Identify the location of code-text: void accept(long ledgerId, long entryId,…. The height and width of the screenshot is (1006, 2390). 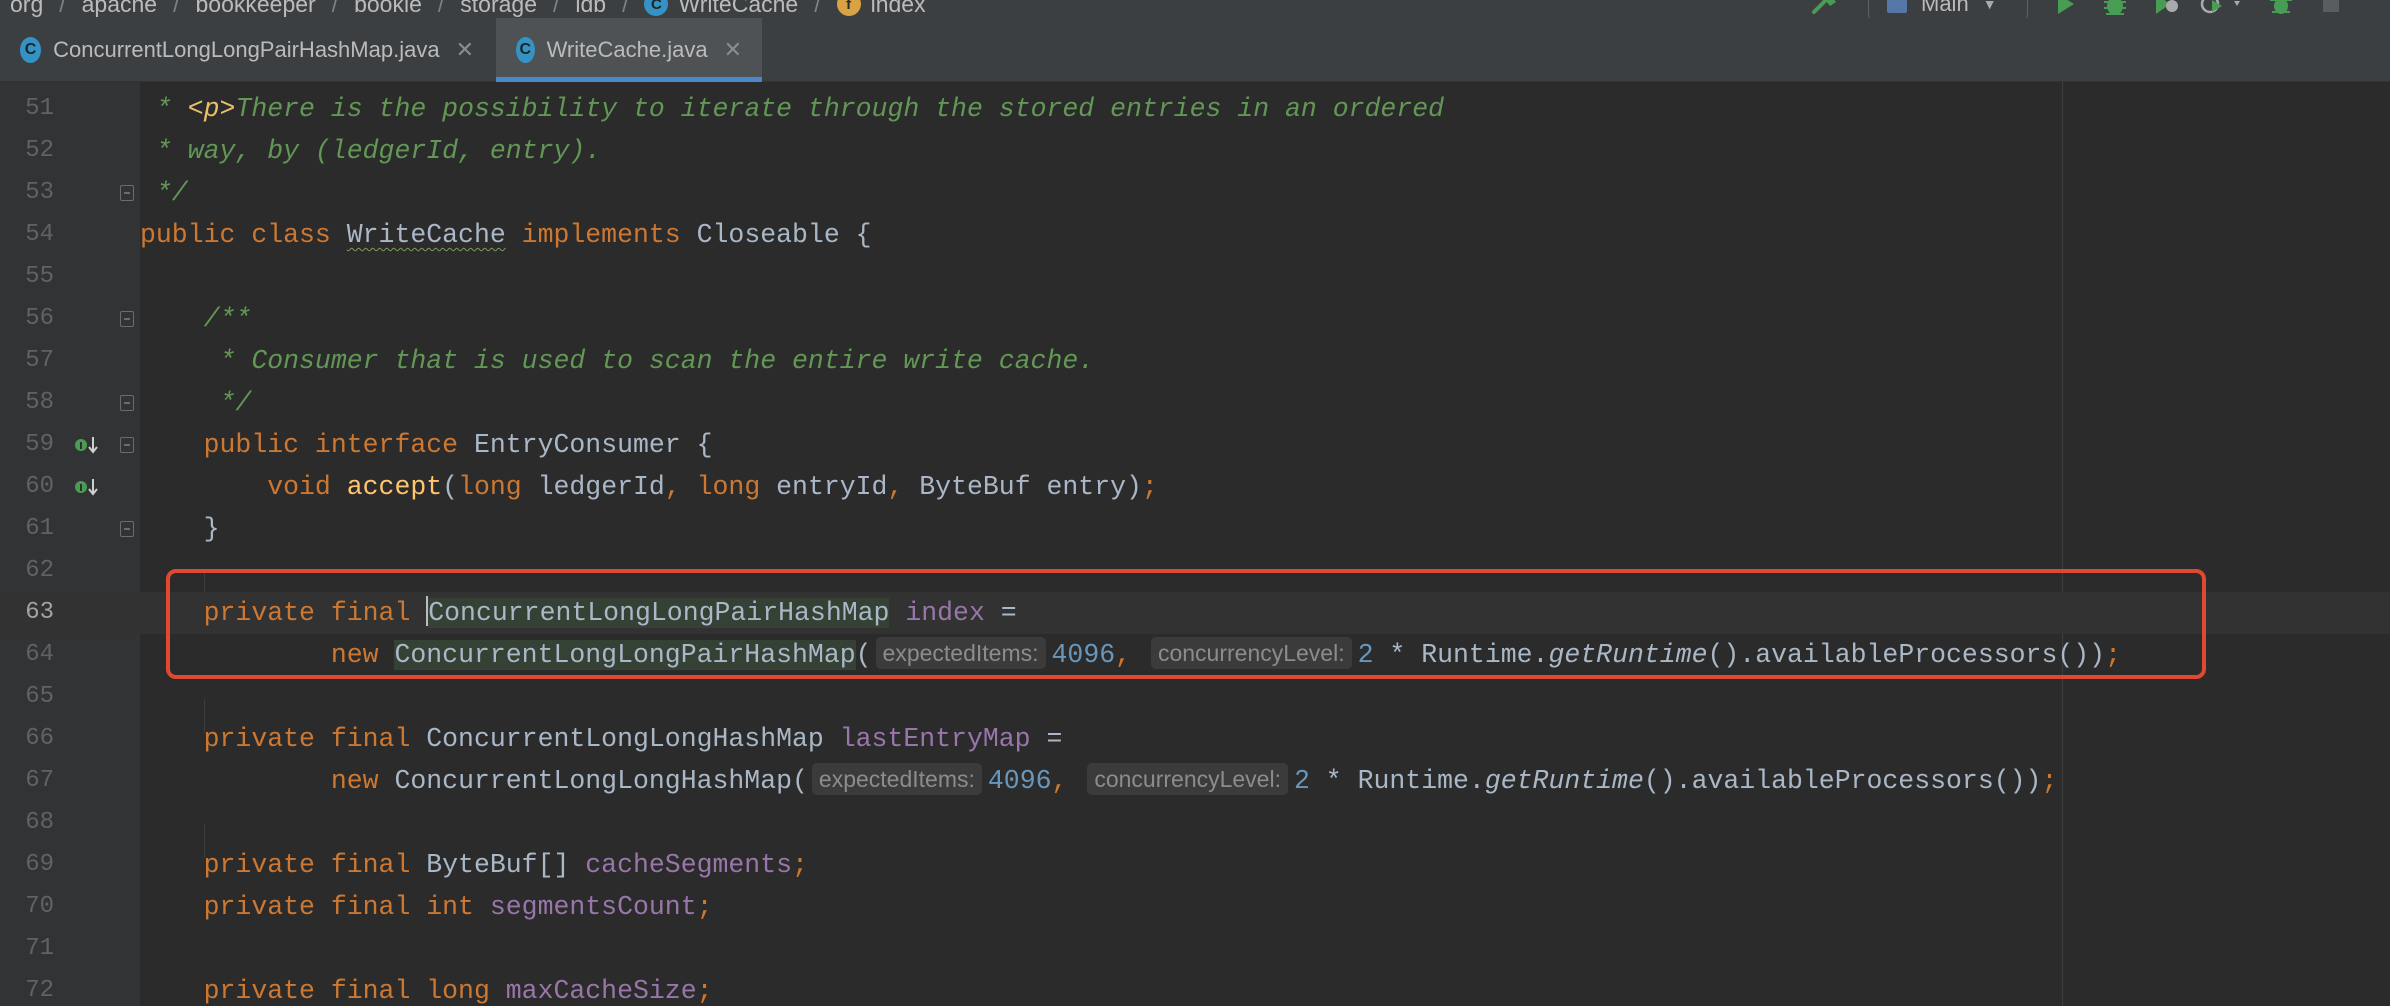
(649, 487).